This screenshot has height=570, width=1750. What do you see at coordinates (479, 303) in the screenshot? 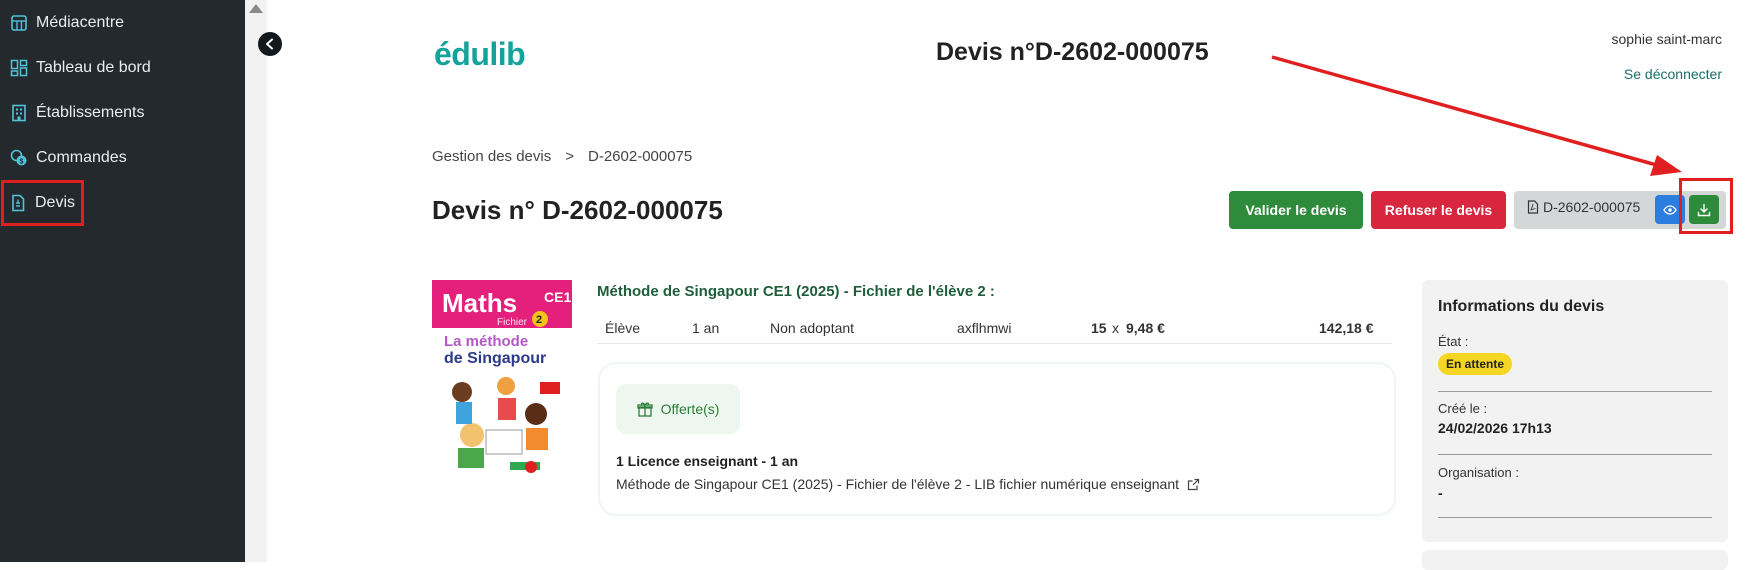
I see `cover-maths: Maths` at bounding box center [479, 303].